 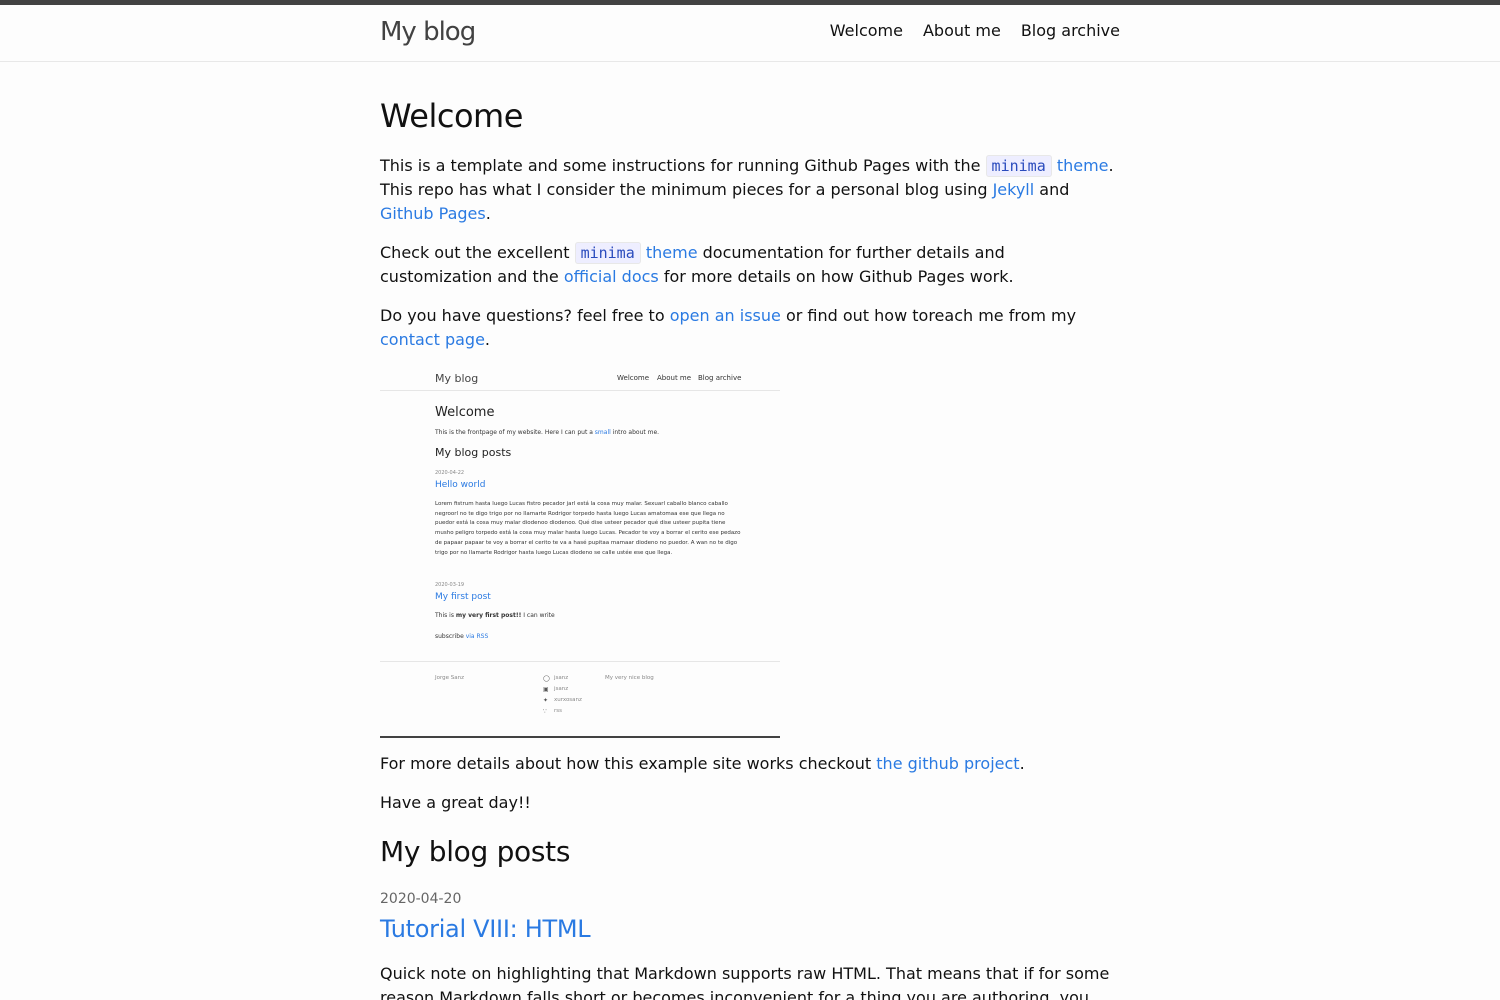 I want to click on shot-post2-excerpt: This is my very first post!! I can write, so click(x=495, y=615).